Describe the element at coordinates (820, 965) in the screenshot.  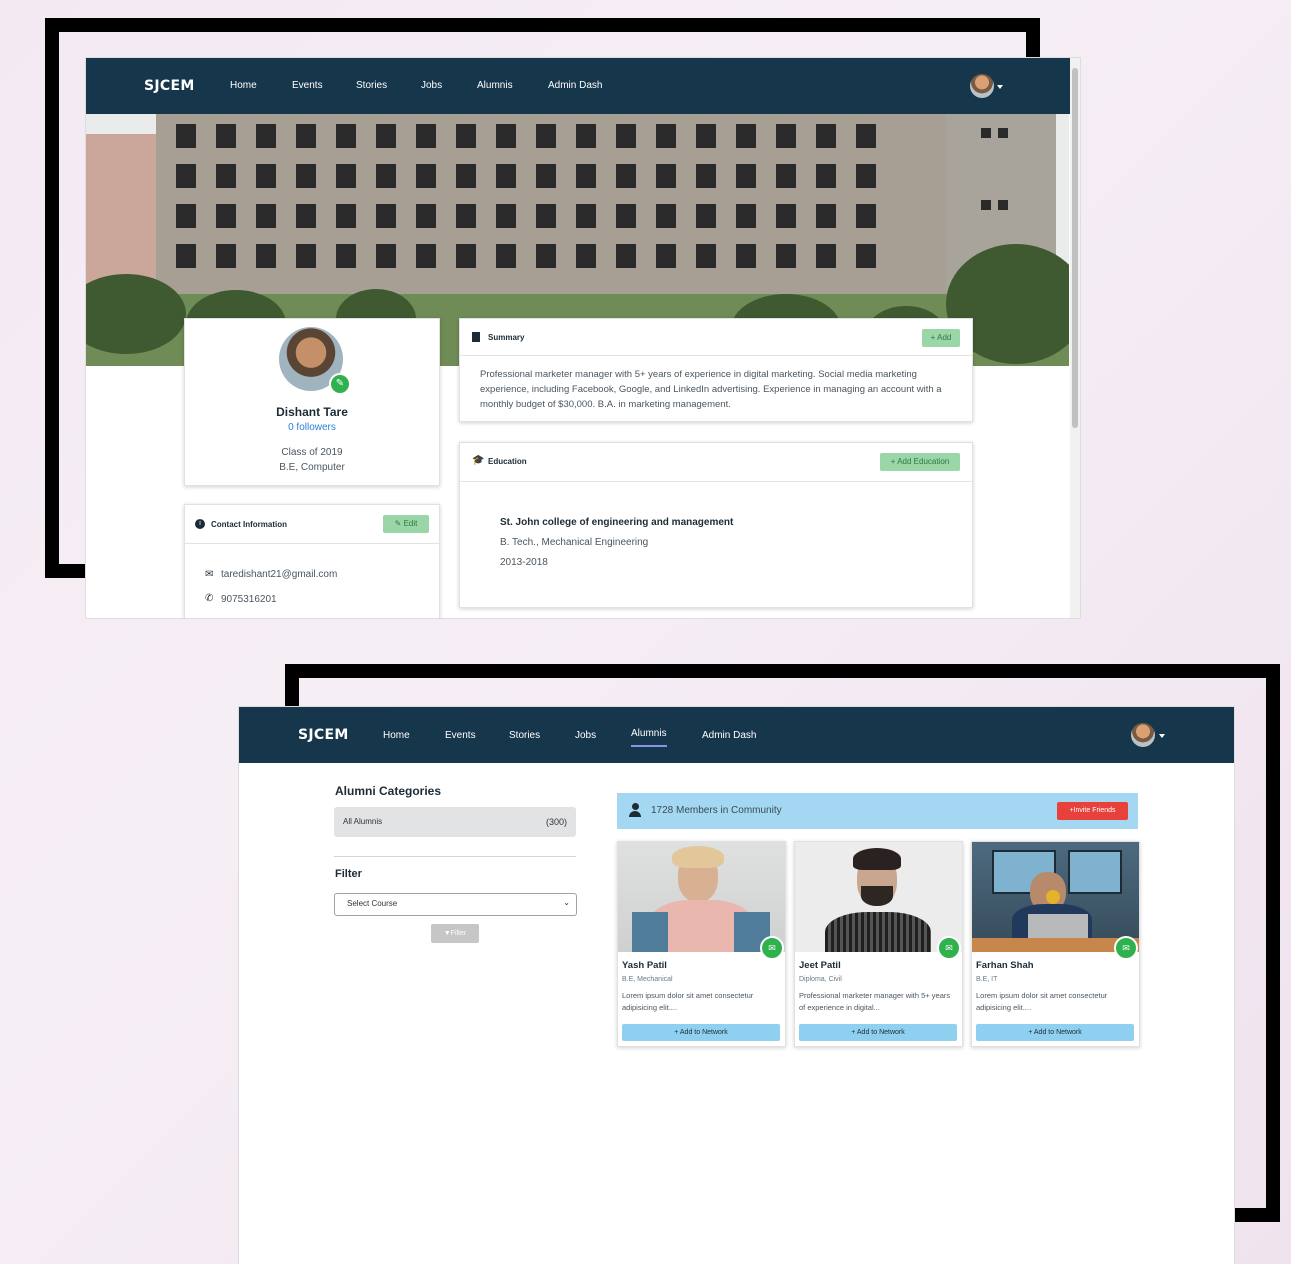
I see `member-name: Jeet Patil` at that location.